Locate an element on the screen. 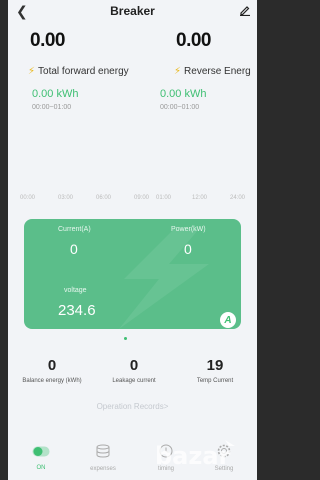  axis-tick: 03:00 is located at coordinates (66, 198).